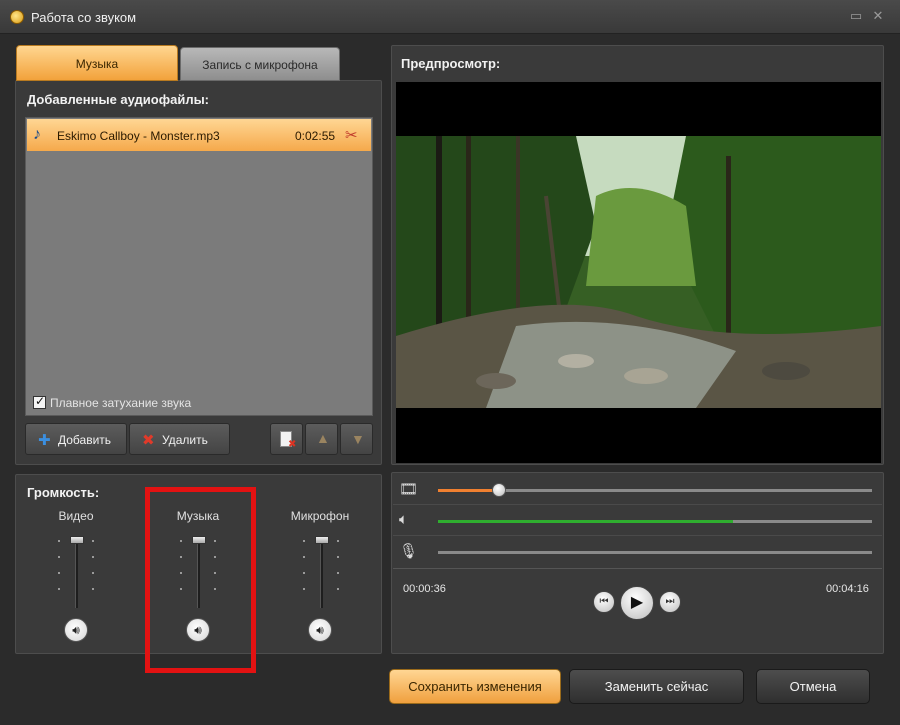  I want to click on red-x-icon: ✖, so click(292, 444).